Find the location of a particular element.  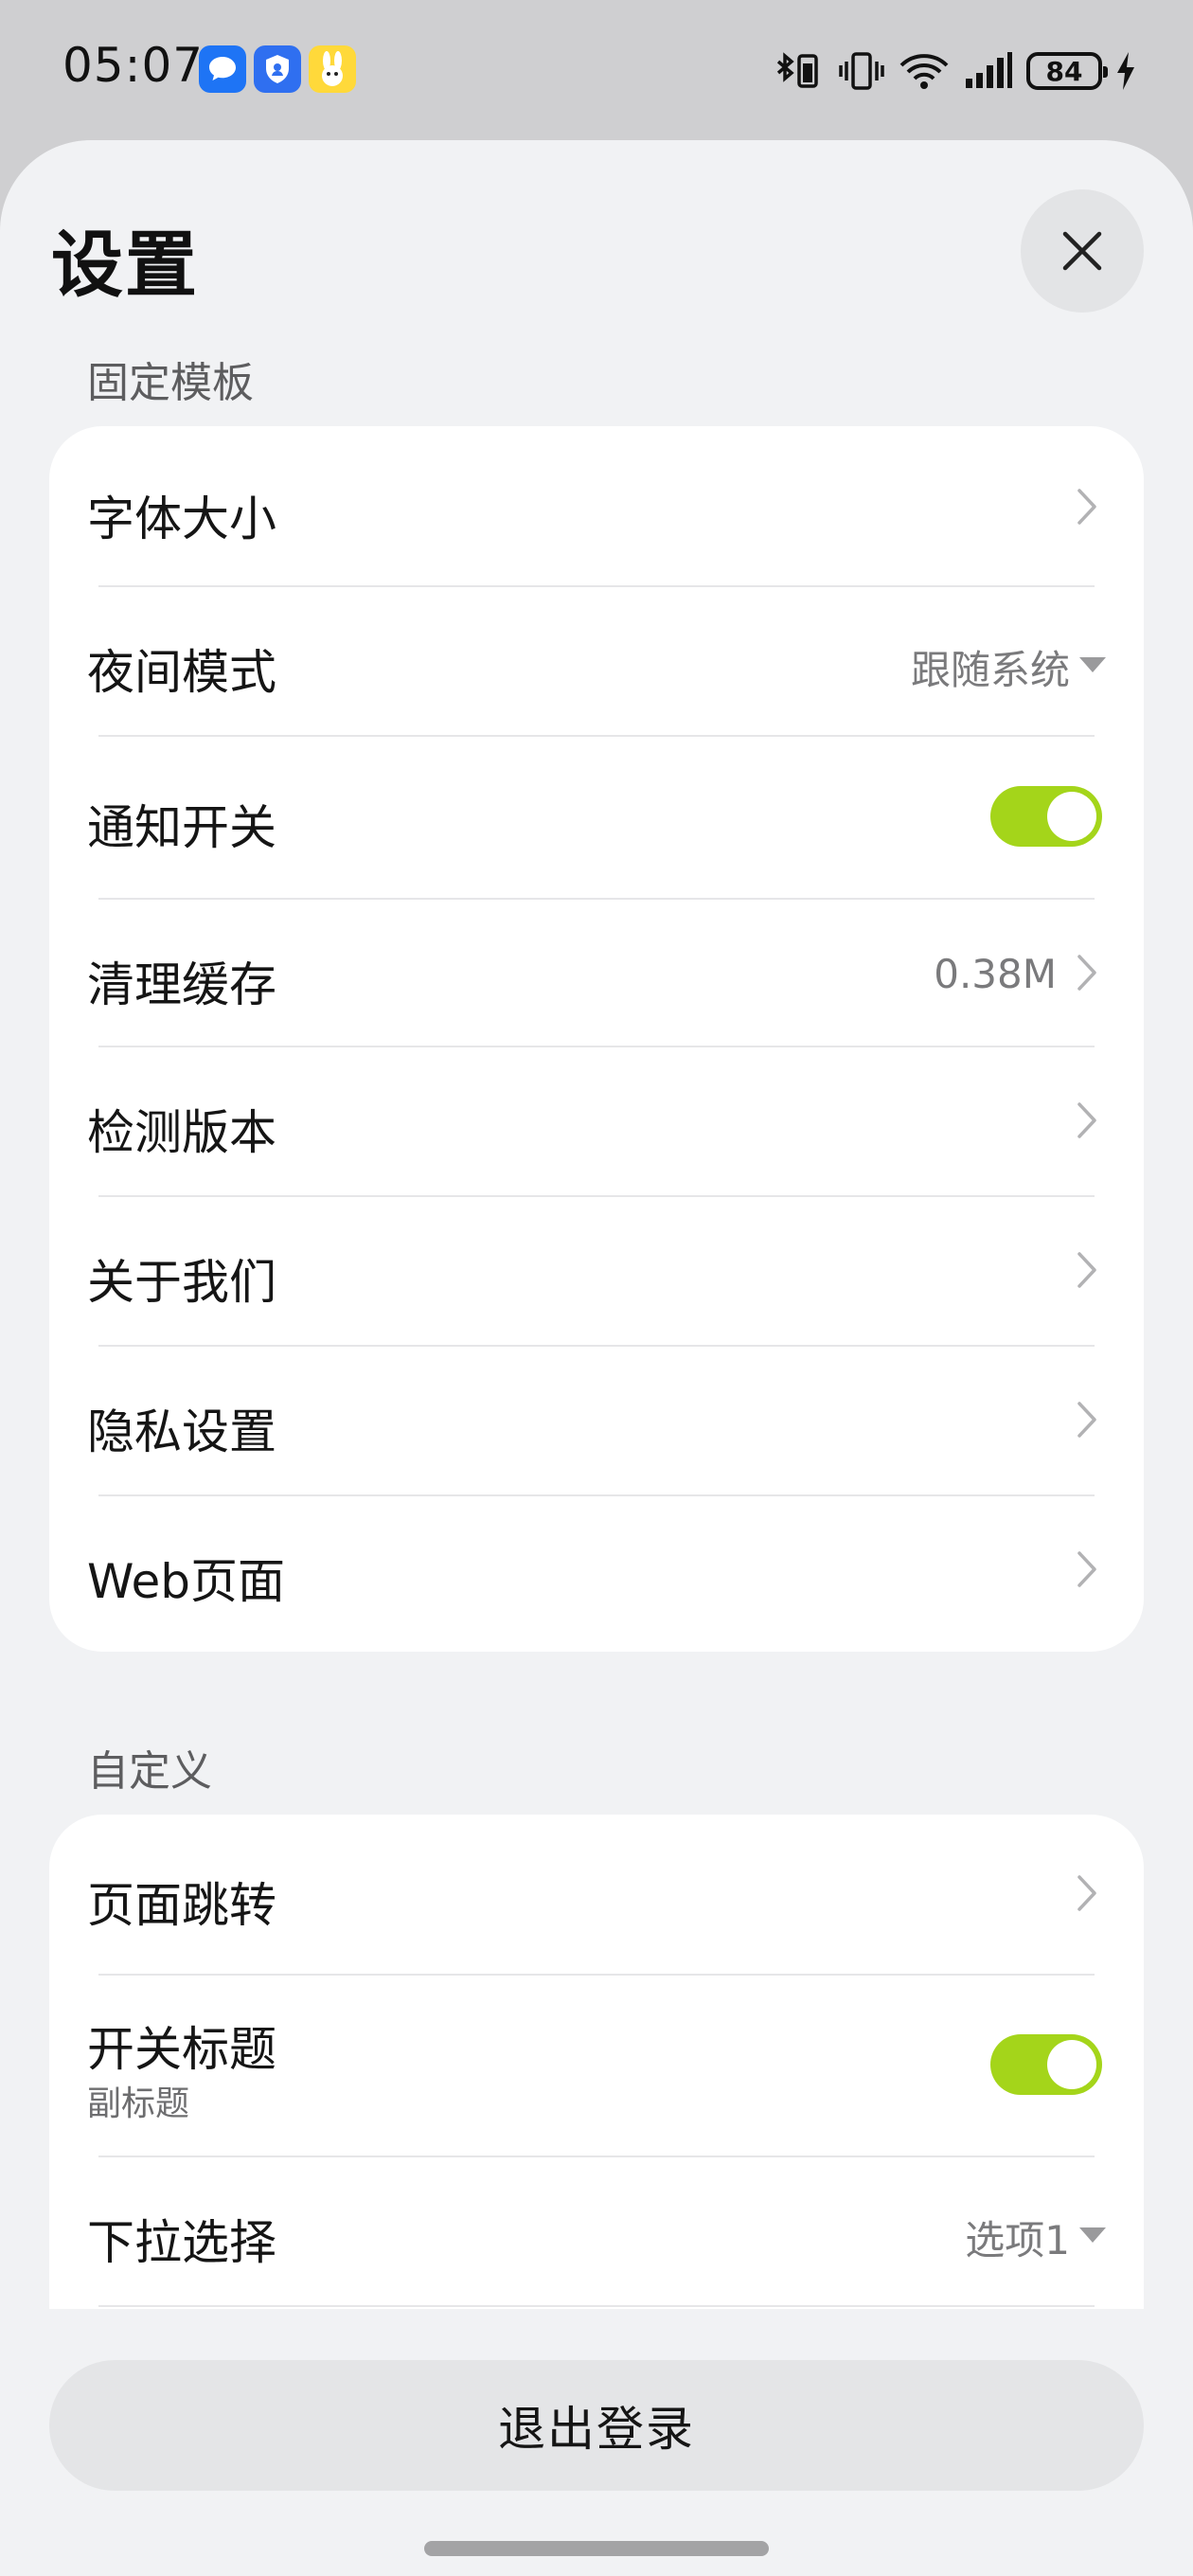

security-shield-app-icon is located at coordinates (277, 69).